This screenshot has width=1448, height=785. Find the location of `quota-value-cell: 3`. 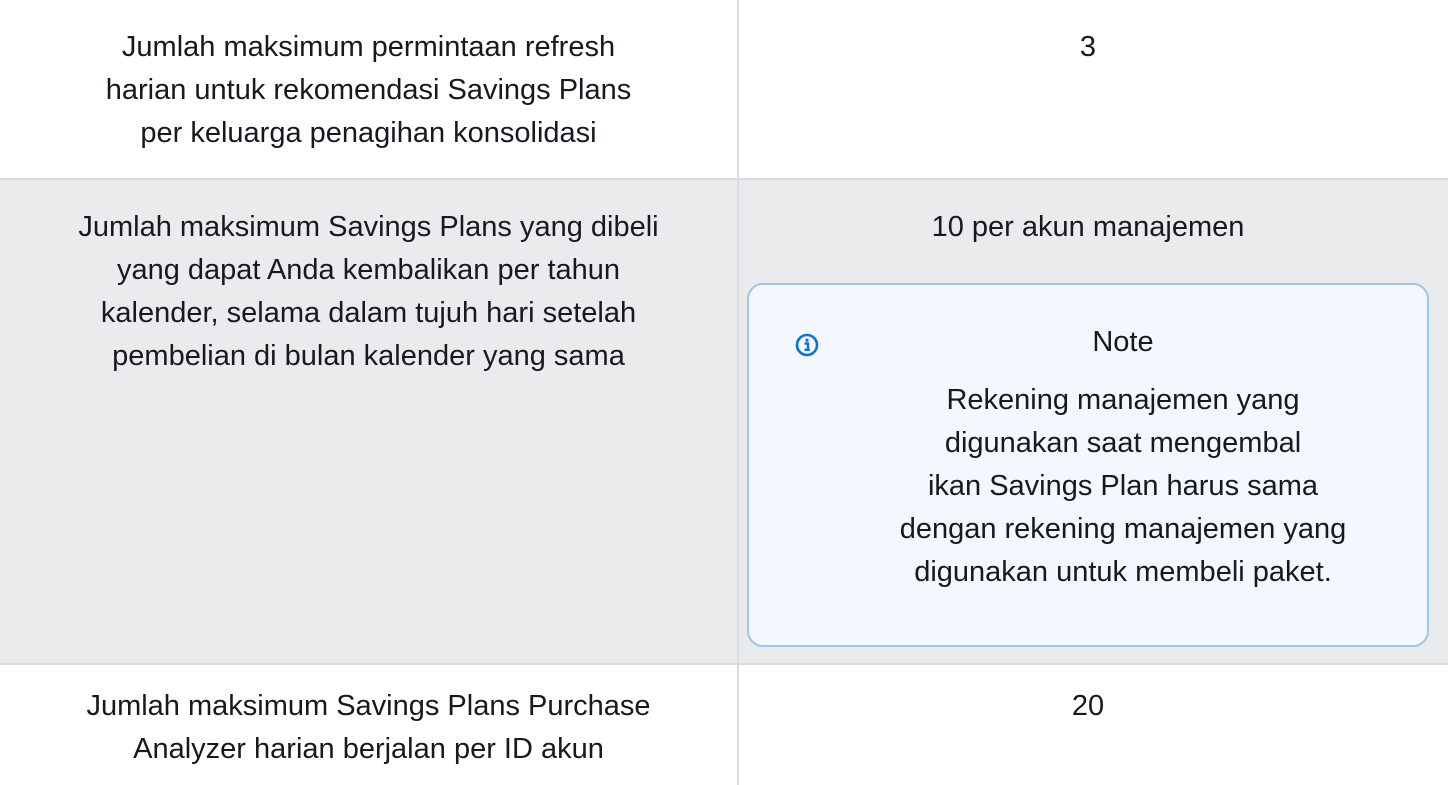

quota-value-cell: 3 is located at coordinates (1093, 89).